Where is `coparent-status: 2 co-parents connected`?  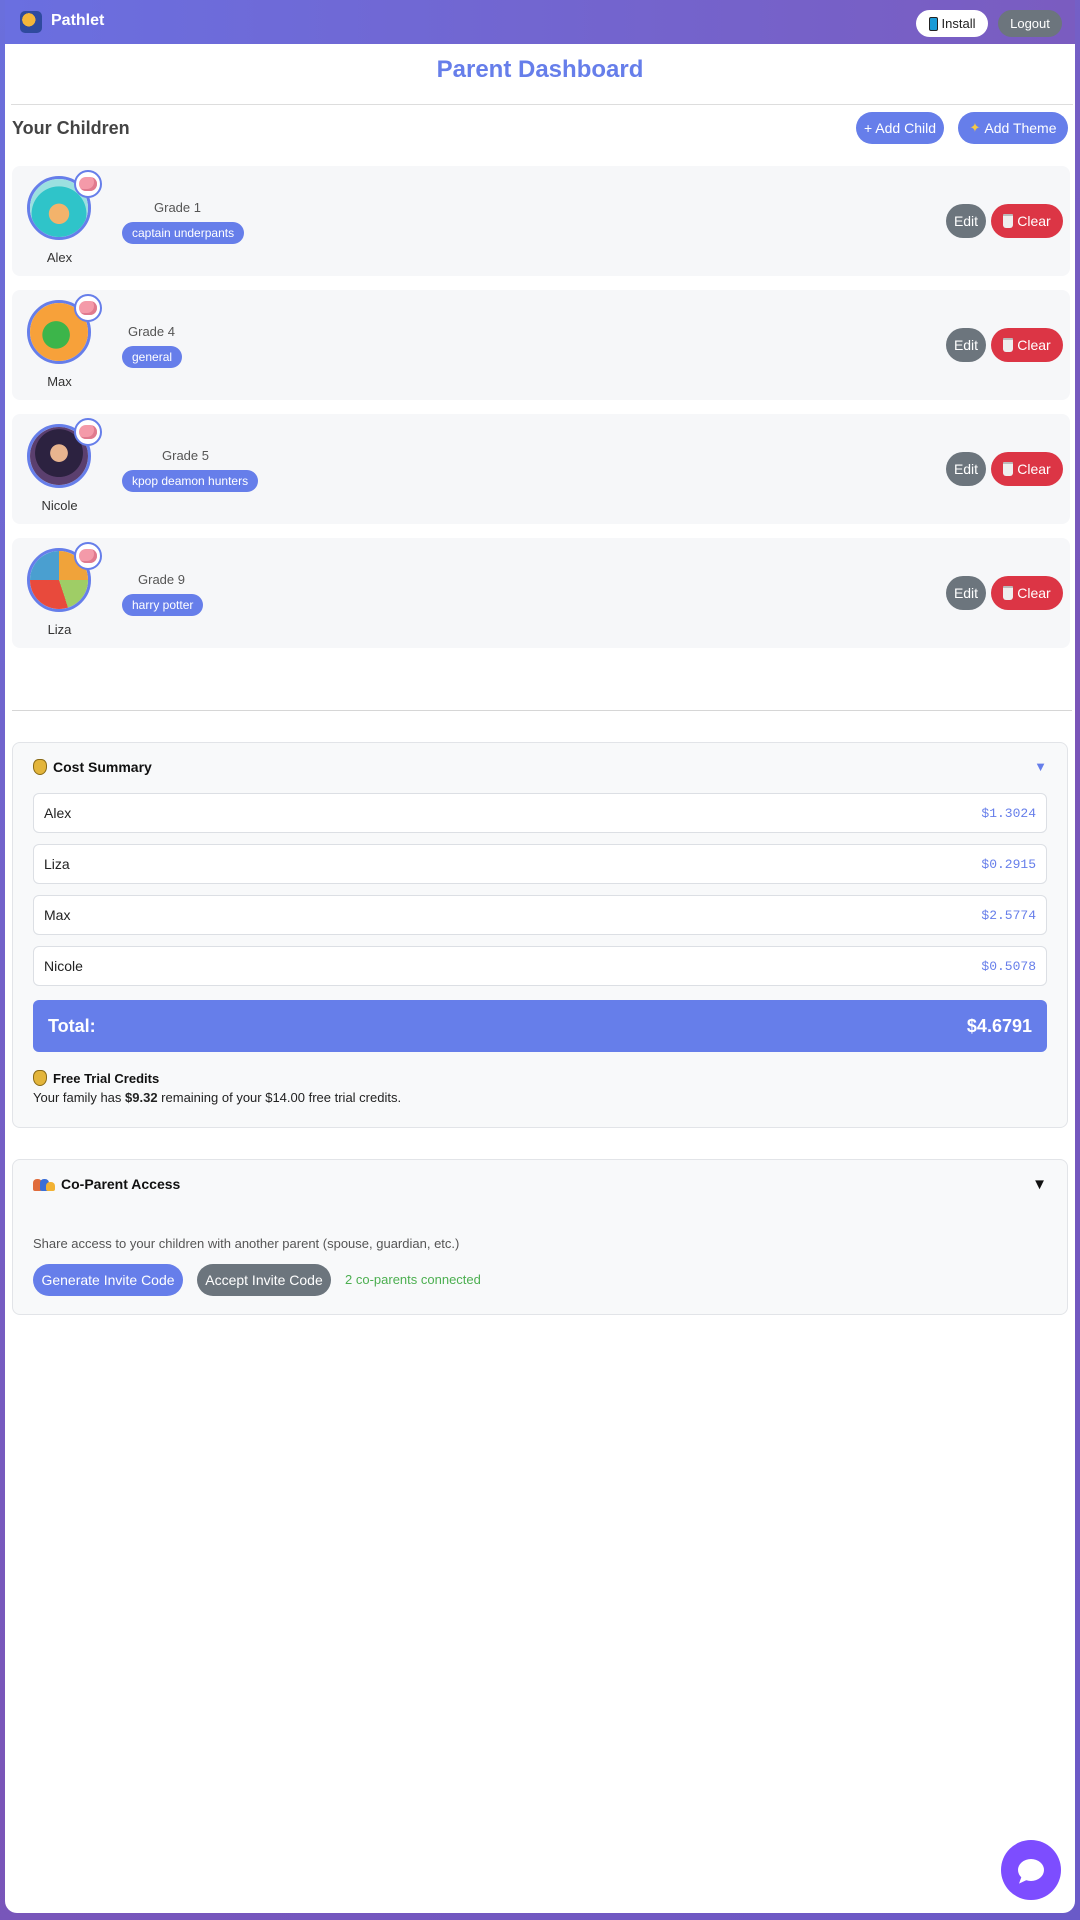 coparent-status: 2 co-parents connected is located at coordinates (413, 1279).